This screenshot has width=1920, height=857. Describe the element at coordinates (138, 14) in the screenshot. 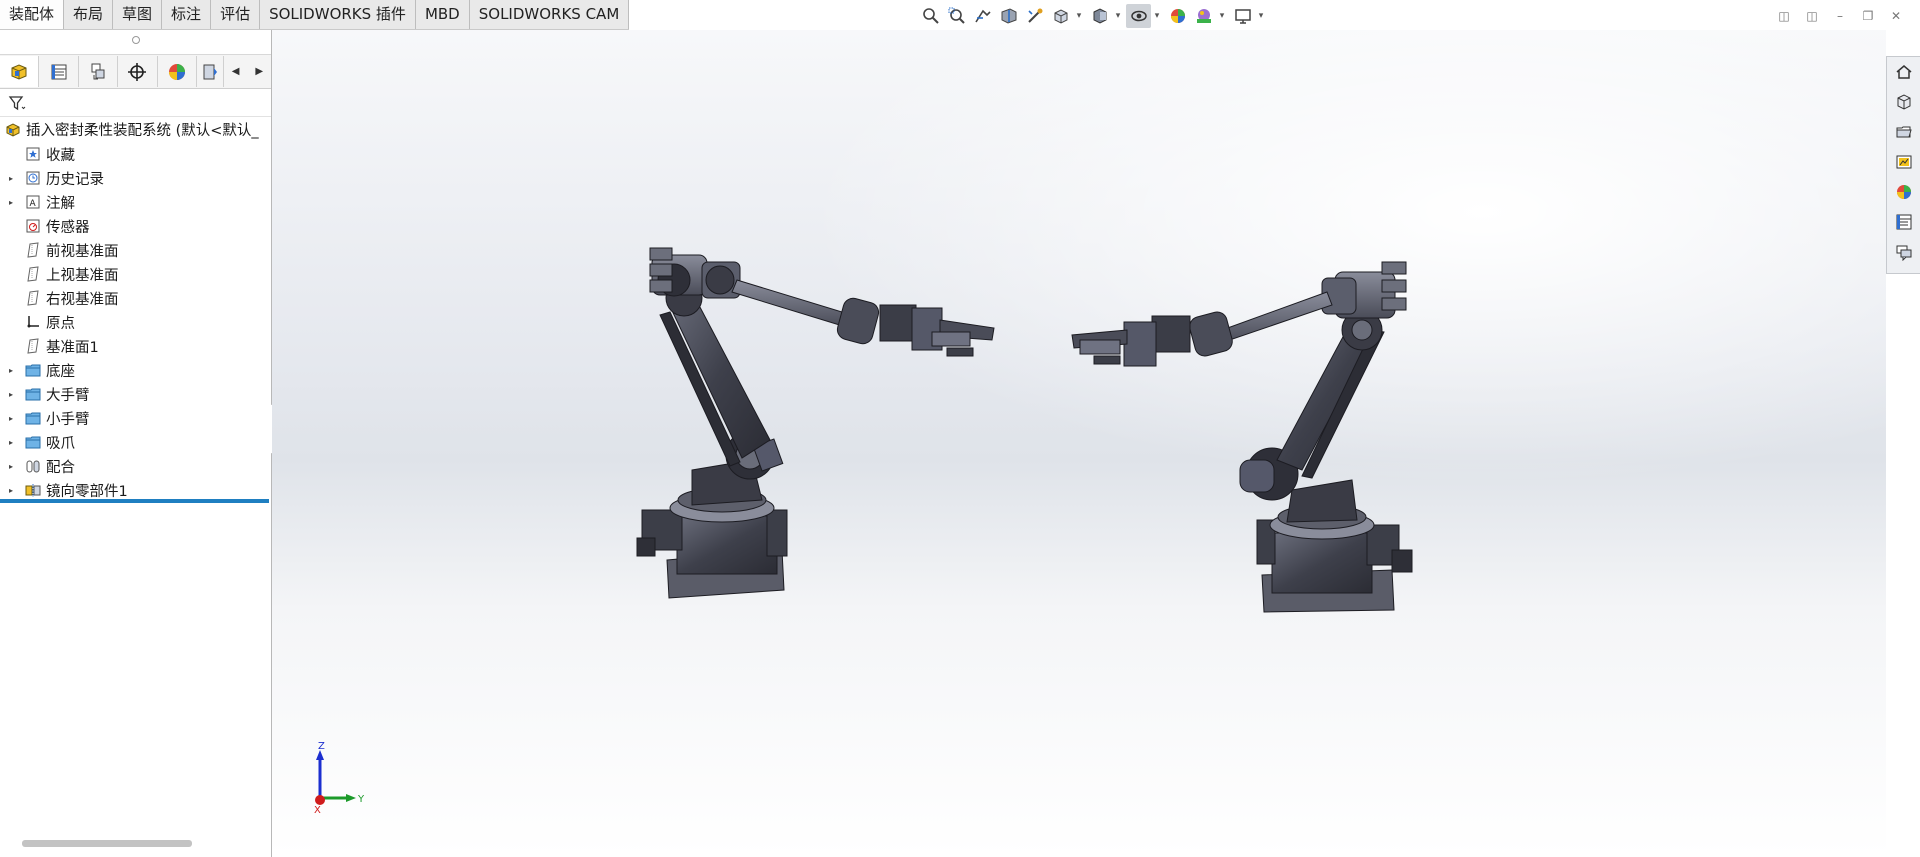

I see `tab-sketch: 草图` at that location.